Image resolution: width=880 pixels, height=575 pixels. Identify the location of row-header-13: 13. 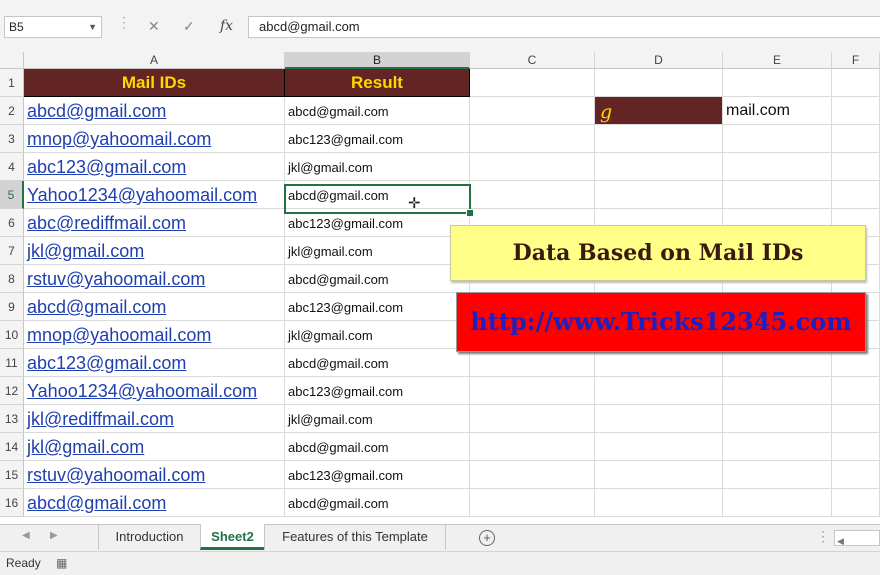
(12, 419).